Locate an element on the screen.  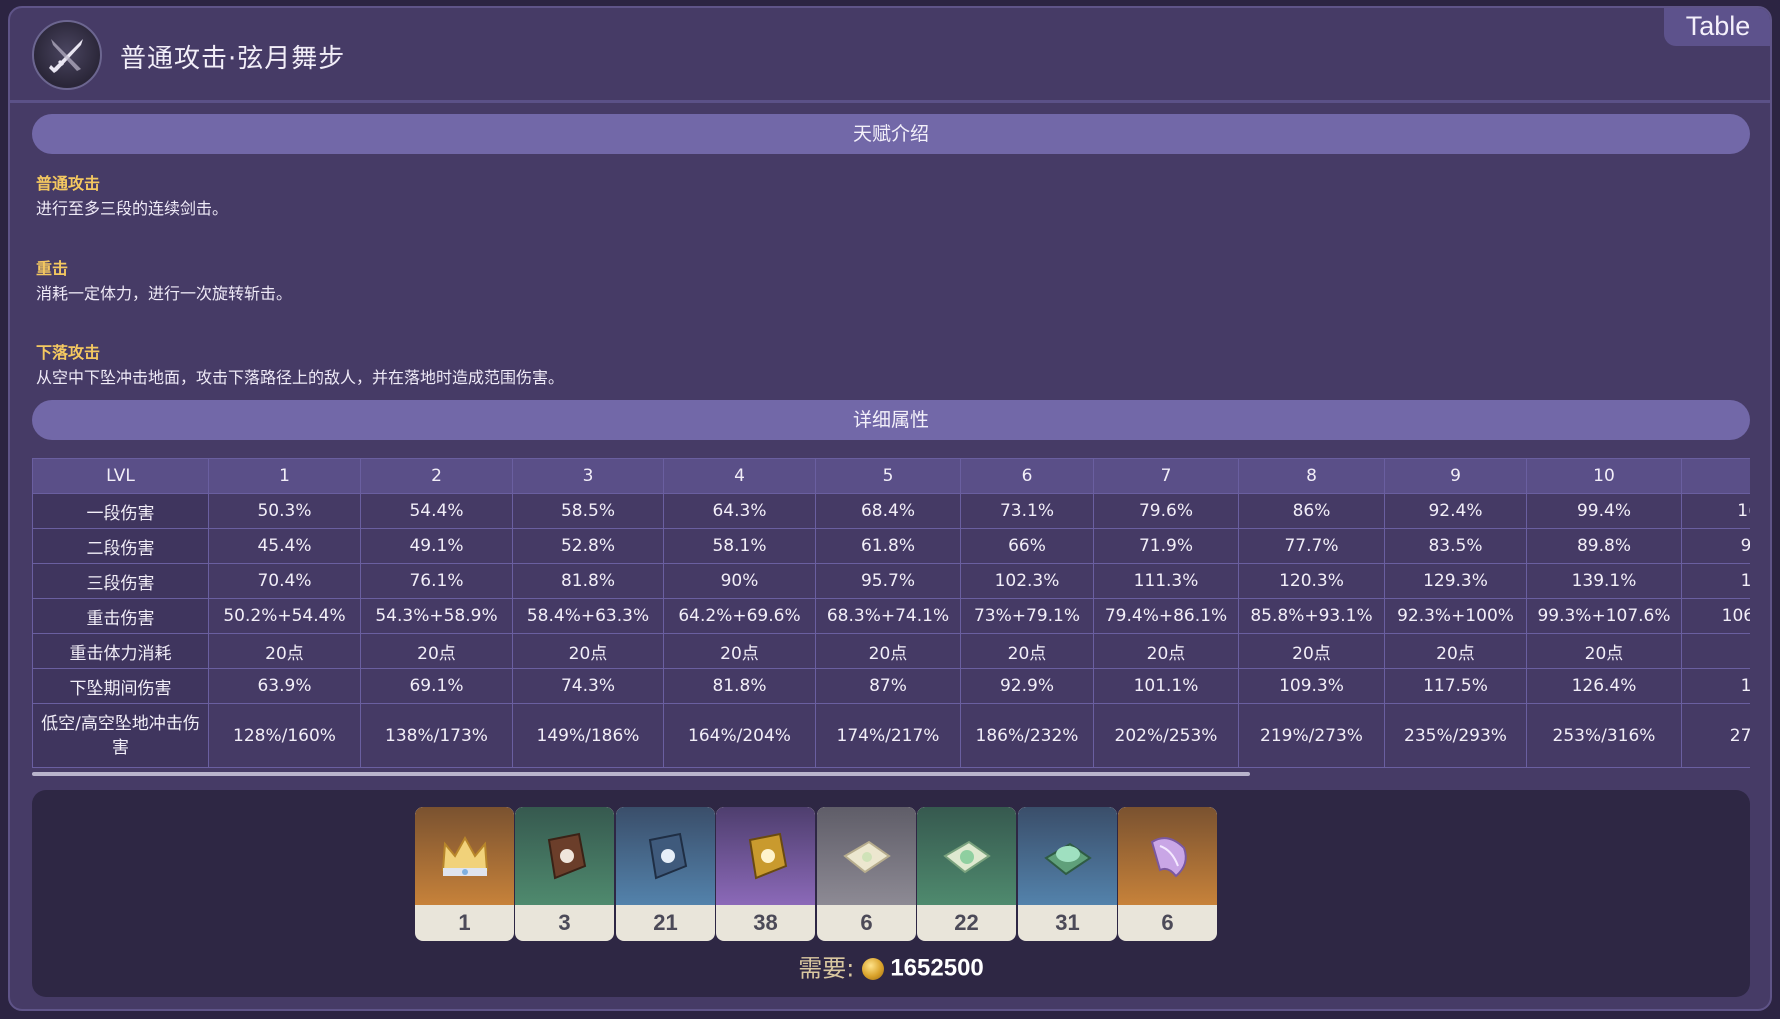
table-cell: 92.4% is located at coordinates (1455, 511).